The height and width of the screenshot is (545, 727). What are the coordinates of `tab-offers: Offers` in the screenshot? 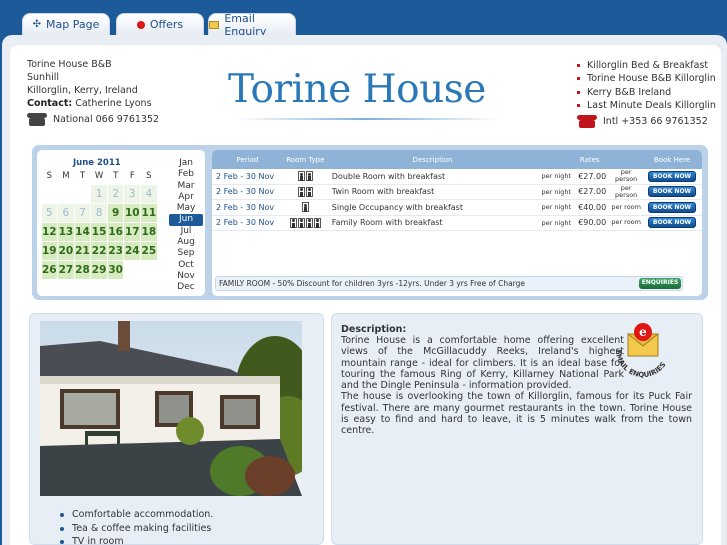 It's located at (160, 24).